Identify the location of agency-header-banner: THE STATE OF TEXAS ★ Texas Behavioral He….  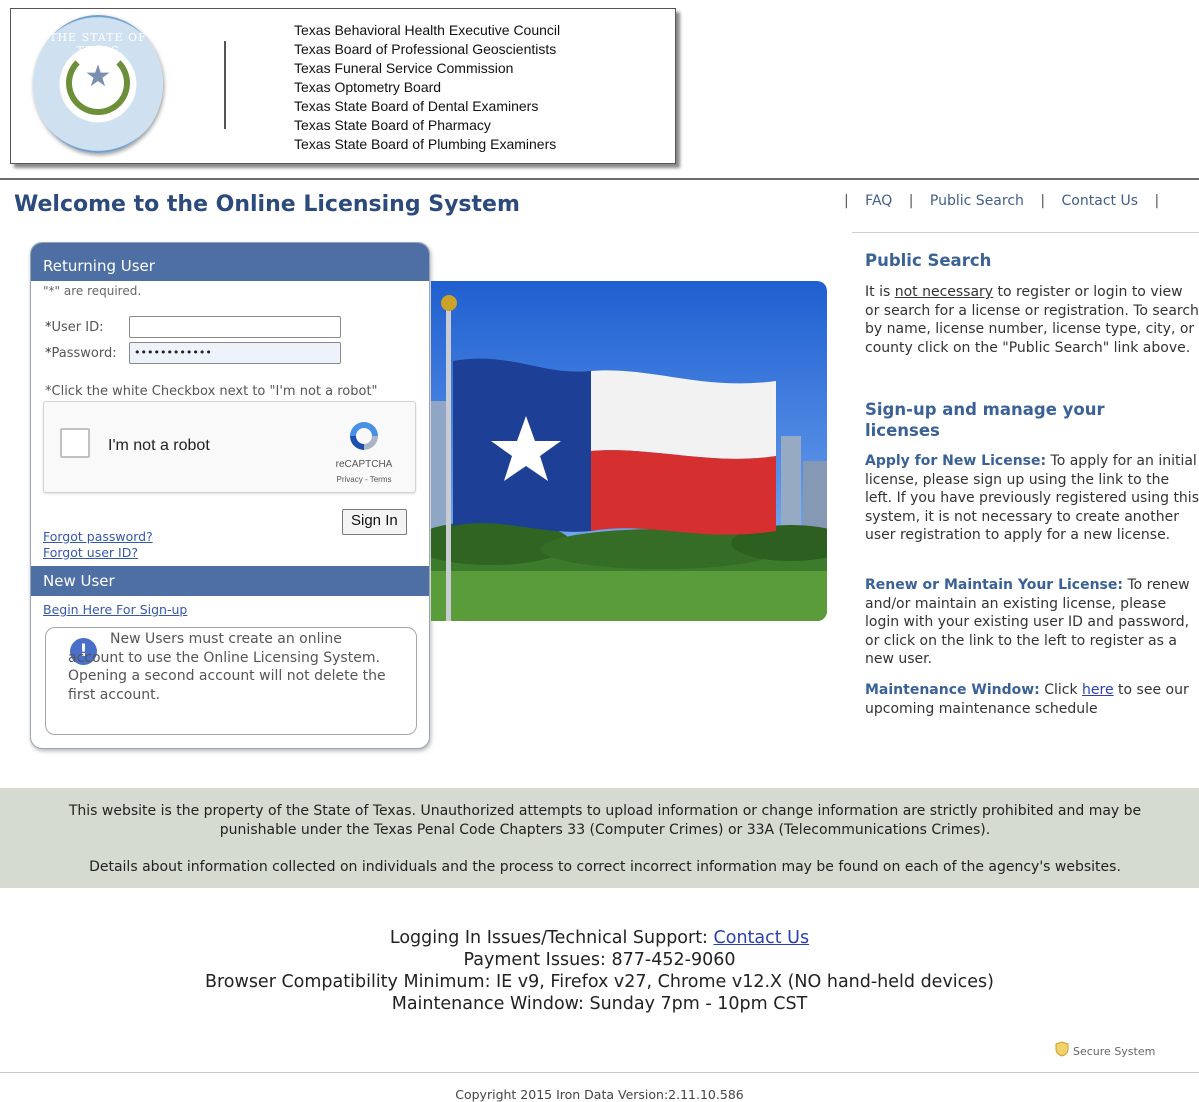
(343, 86).